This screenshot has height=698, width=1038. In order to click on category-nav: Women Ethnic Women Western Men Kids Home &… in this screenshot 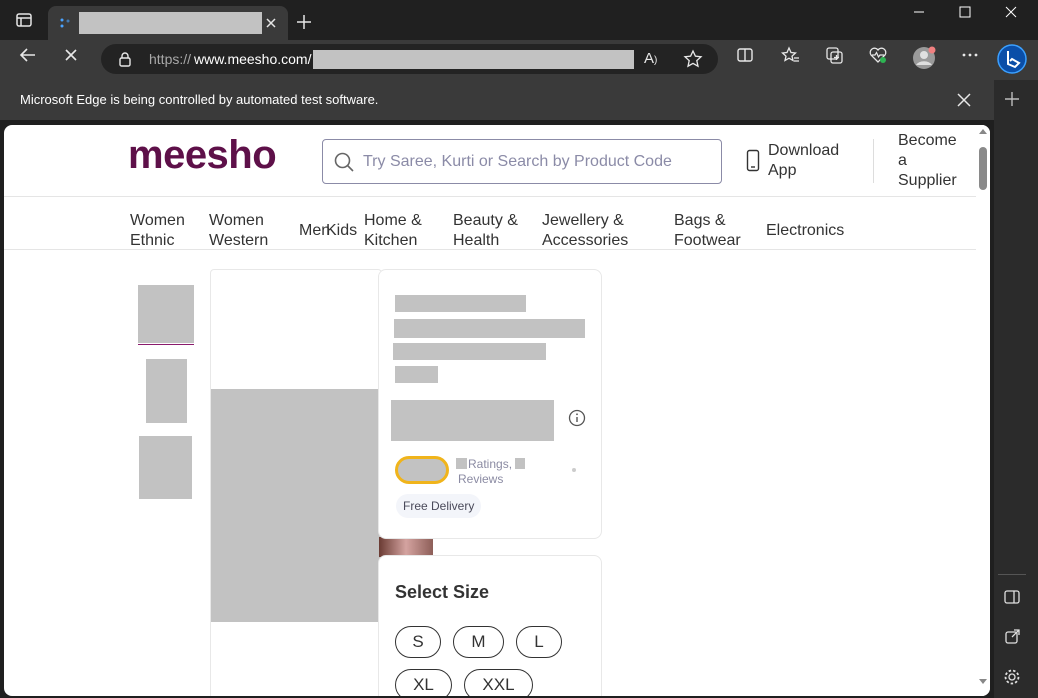, I will do `click(490, 223)`.